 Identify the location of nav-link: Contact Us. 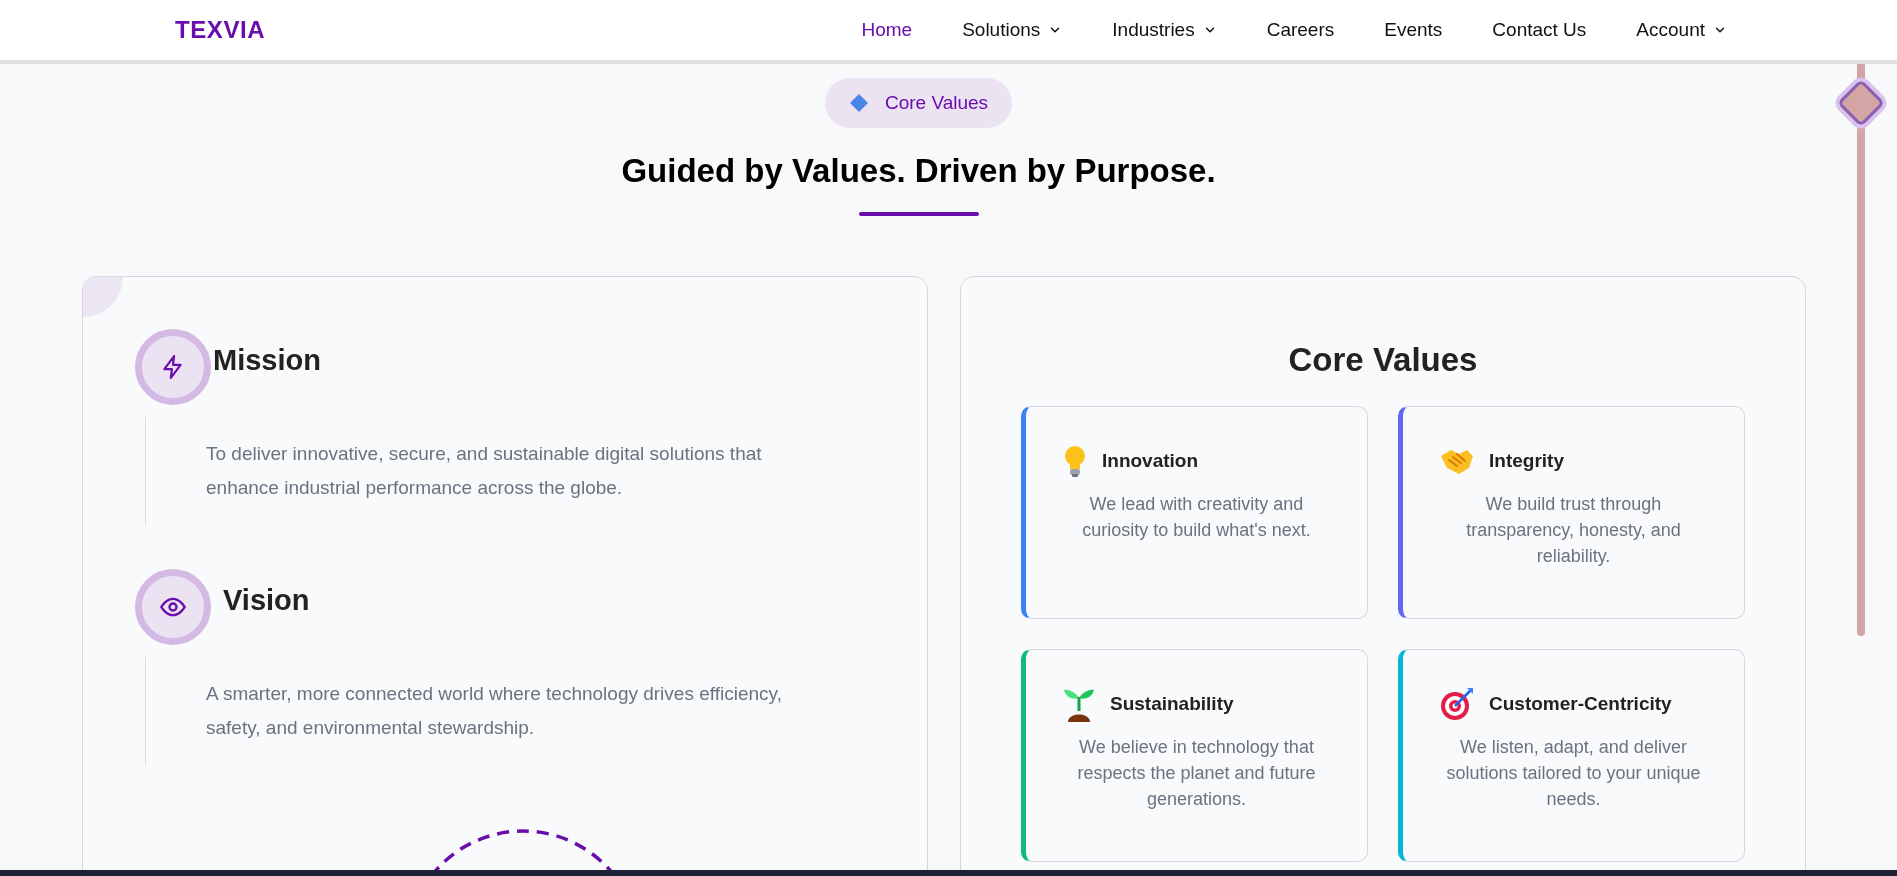
(1539, 30).